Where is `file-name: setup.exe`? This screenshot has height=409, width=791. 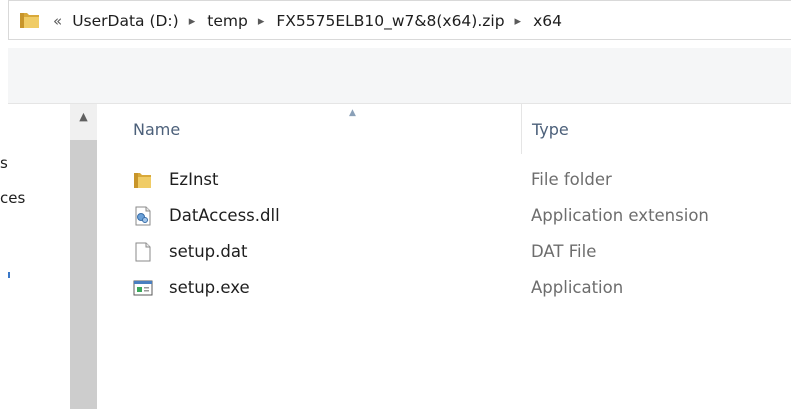
file-name: setup.exe is located at coordinates (209, 287).